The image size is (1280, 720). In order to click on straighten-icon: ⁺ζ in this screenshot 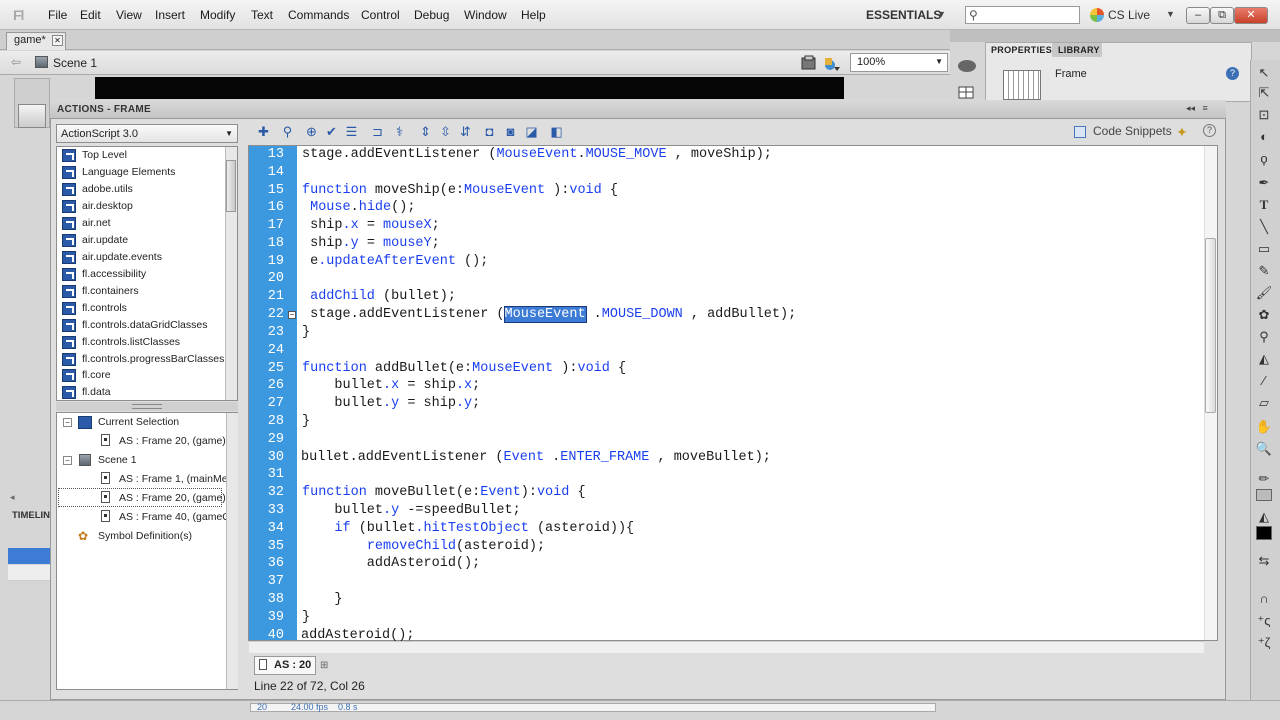, I will do `click(1264, 643)`.